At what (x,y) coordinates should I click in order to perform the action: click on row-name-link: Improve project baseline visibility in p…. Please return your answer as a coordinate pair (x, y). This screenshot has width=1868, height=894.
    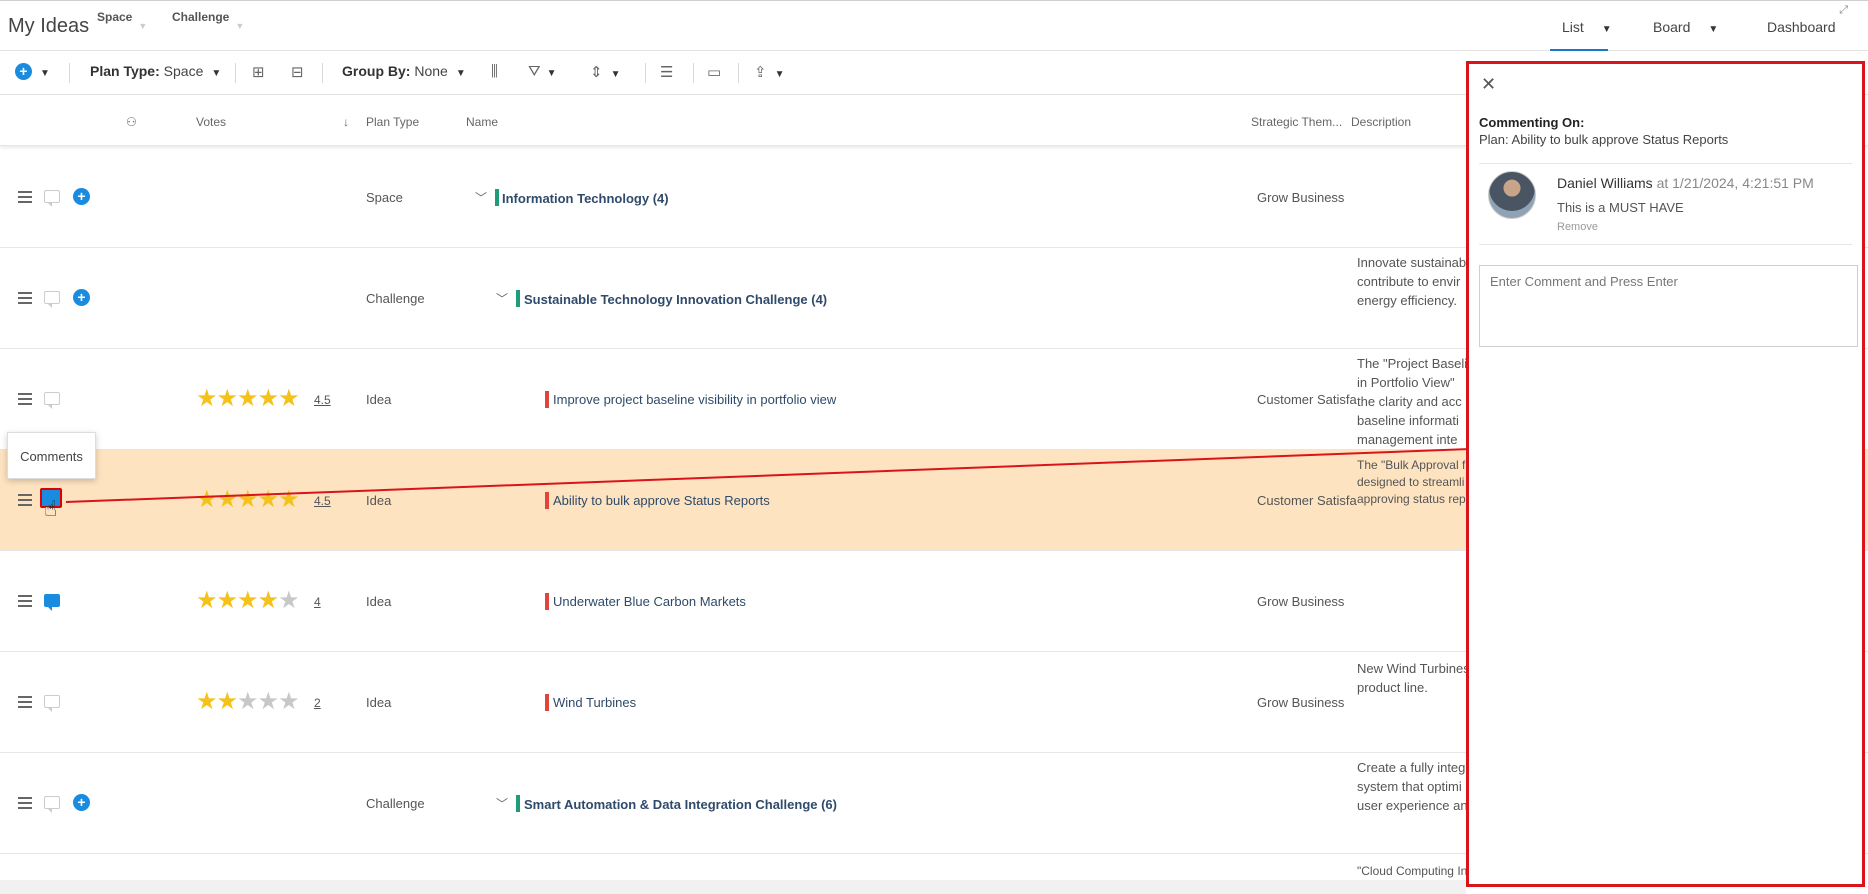
    Looking at the image, I should click on (694, 399).